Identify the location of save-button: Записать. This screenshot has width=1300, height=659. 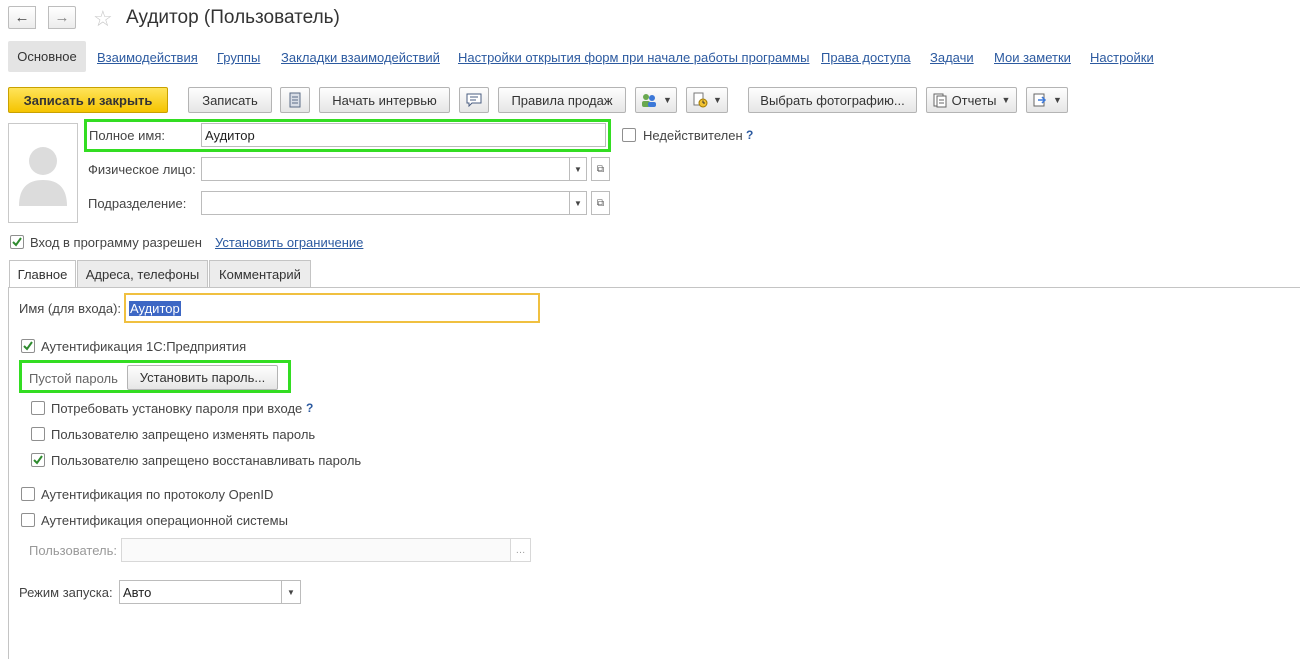
(230, 100).